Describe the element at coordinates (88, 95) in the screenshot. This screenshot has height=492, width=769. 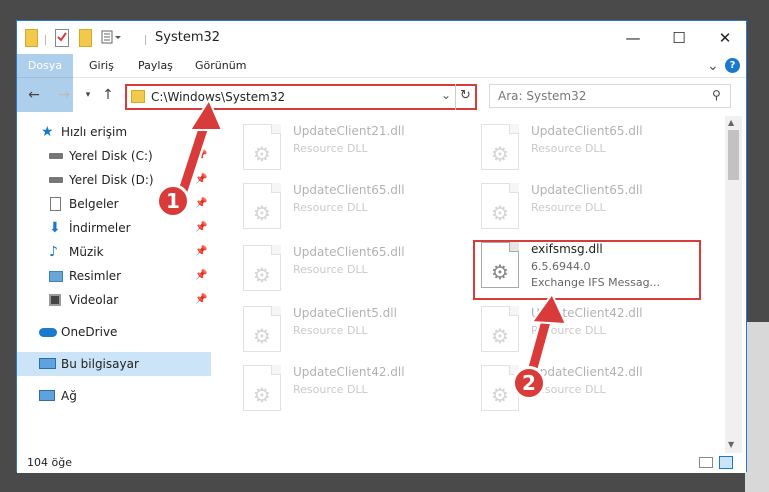
I see `recent-dropdown-icon: ▾` at that location.